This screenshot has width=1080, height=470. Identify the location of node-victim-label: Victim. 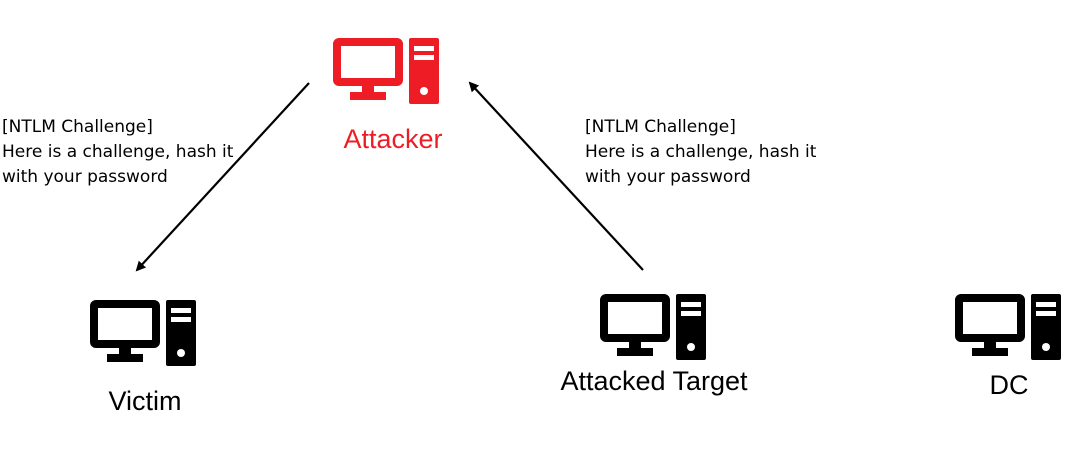
(144, 401).